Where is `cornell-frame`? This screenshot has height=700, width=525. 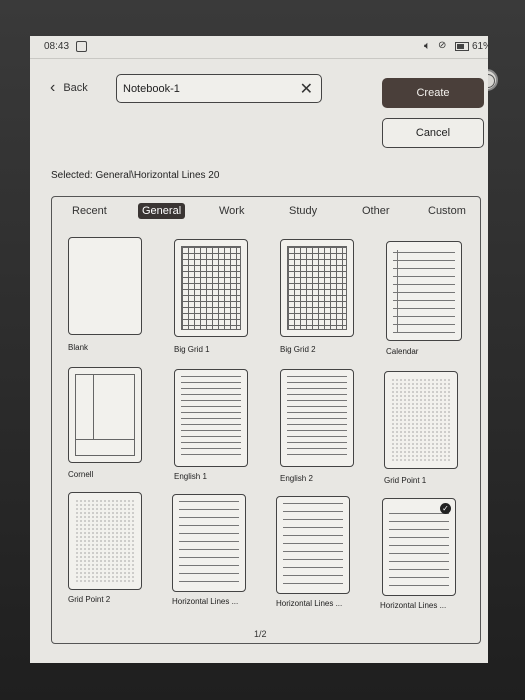
cornell-frame is located at coordinates (105, 415).